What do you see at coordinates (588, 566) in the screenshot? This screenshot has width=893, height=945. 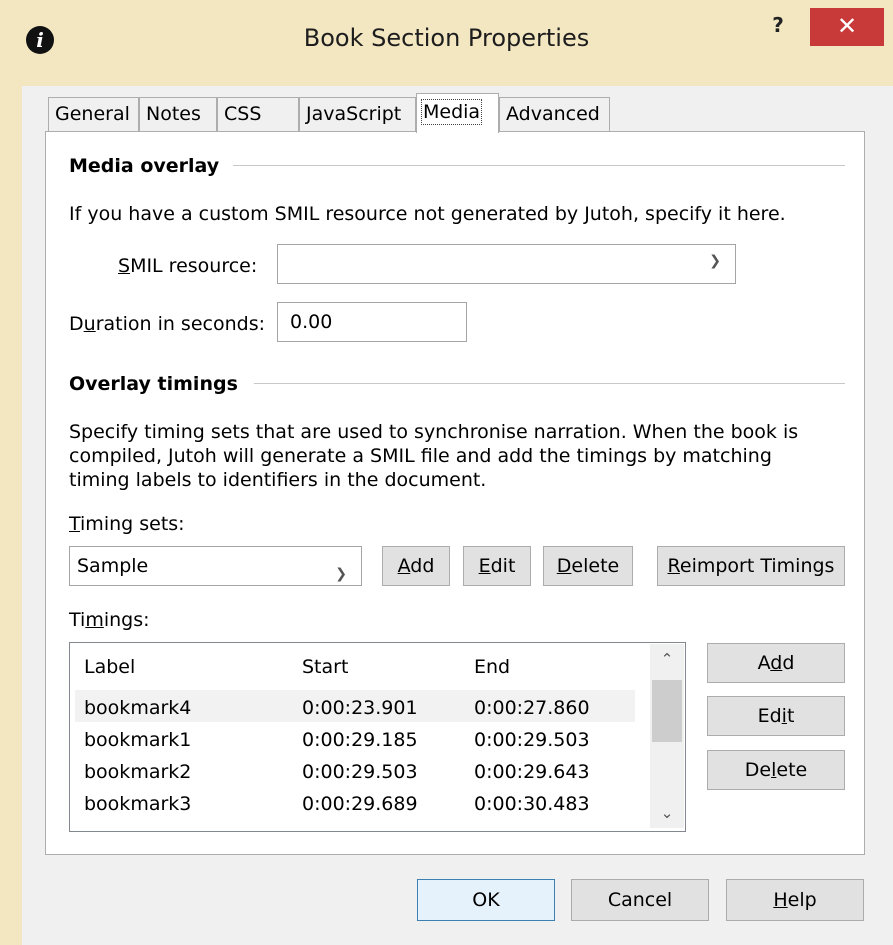 I see `delete-timing-set-button: Delete` at bounding box center [588, 566].